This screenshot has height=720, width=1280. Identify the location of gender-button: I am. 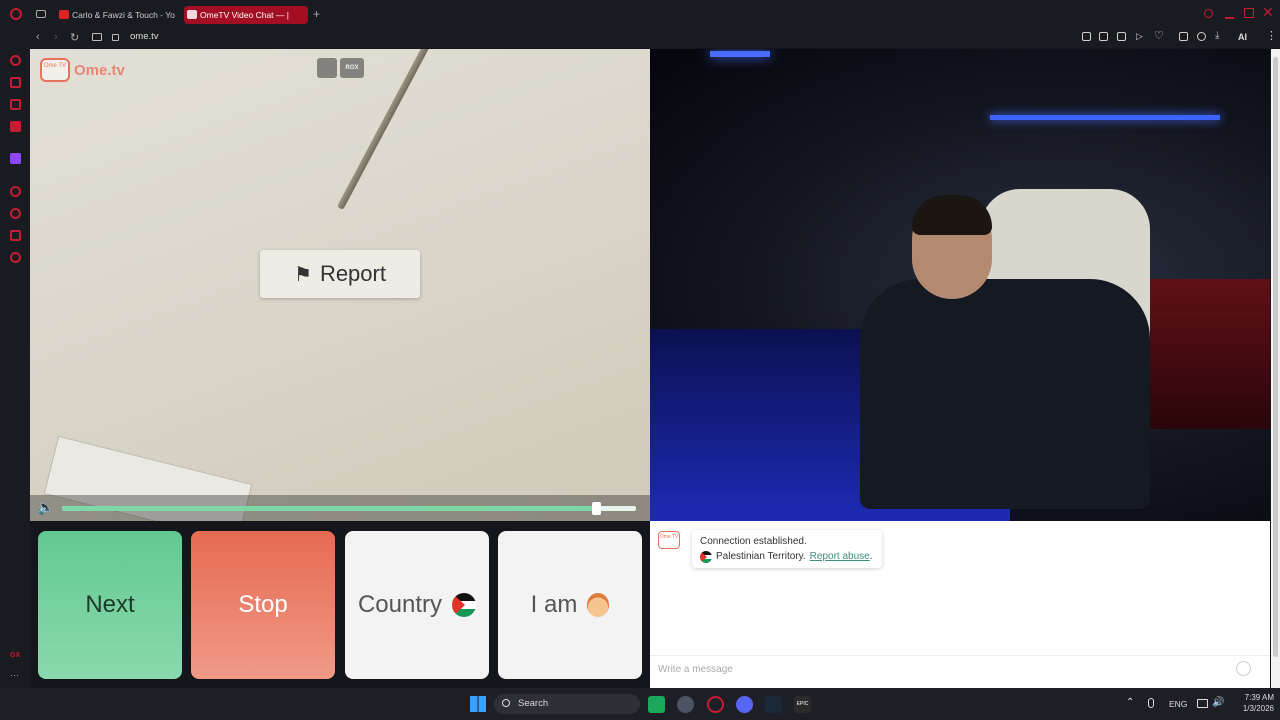
(570, 605).